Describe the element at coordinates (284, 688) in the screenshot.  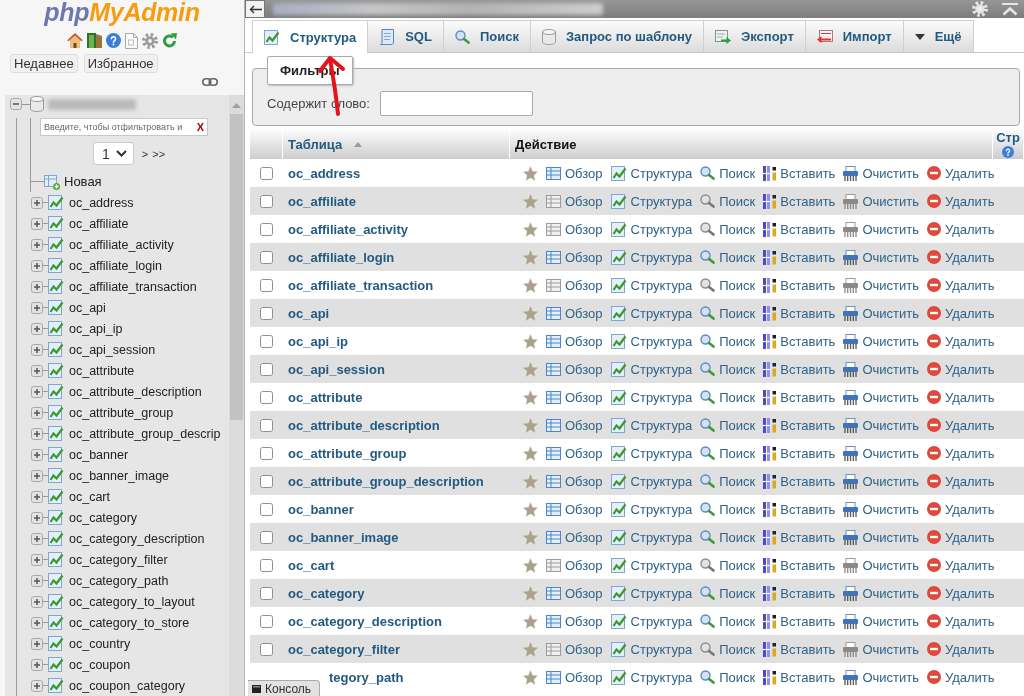
I see `console-tab: Консоль` at that location.